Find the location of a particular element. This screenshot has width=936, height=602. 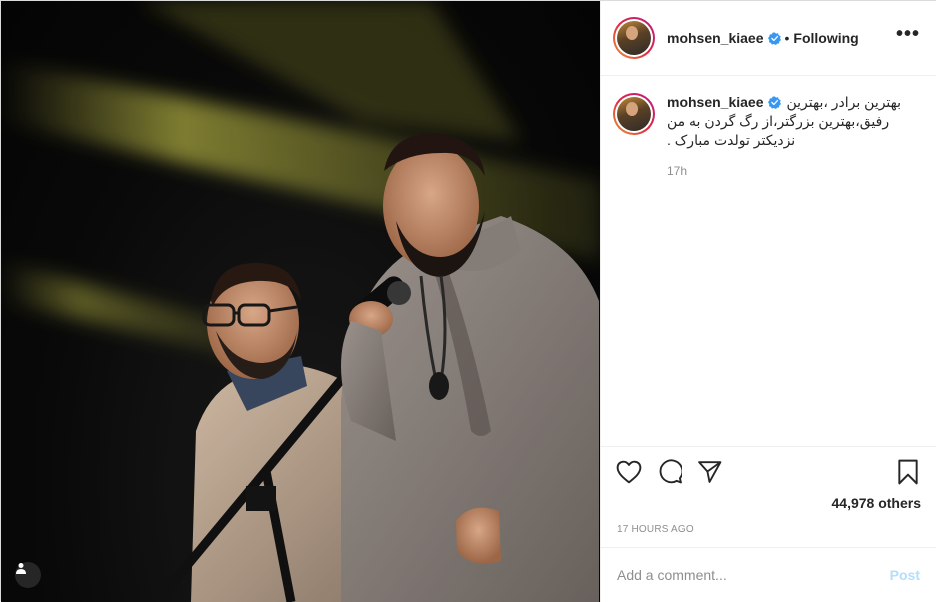

caption-text-line-2: رفیق،بهترین بزرگتر،از رگ گردن به من is located at coordinates (778, 121).